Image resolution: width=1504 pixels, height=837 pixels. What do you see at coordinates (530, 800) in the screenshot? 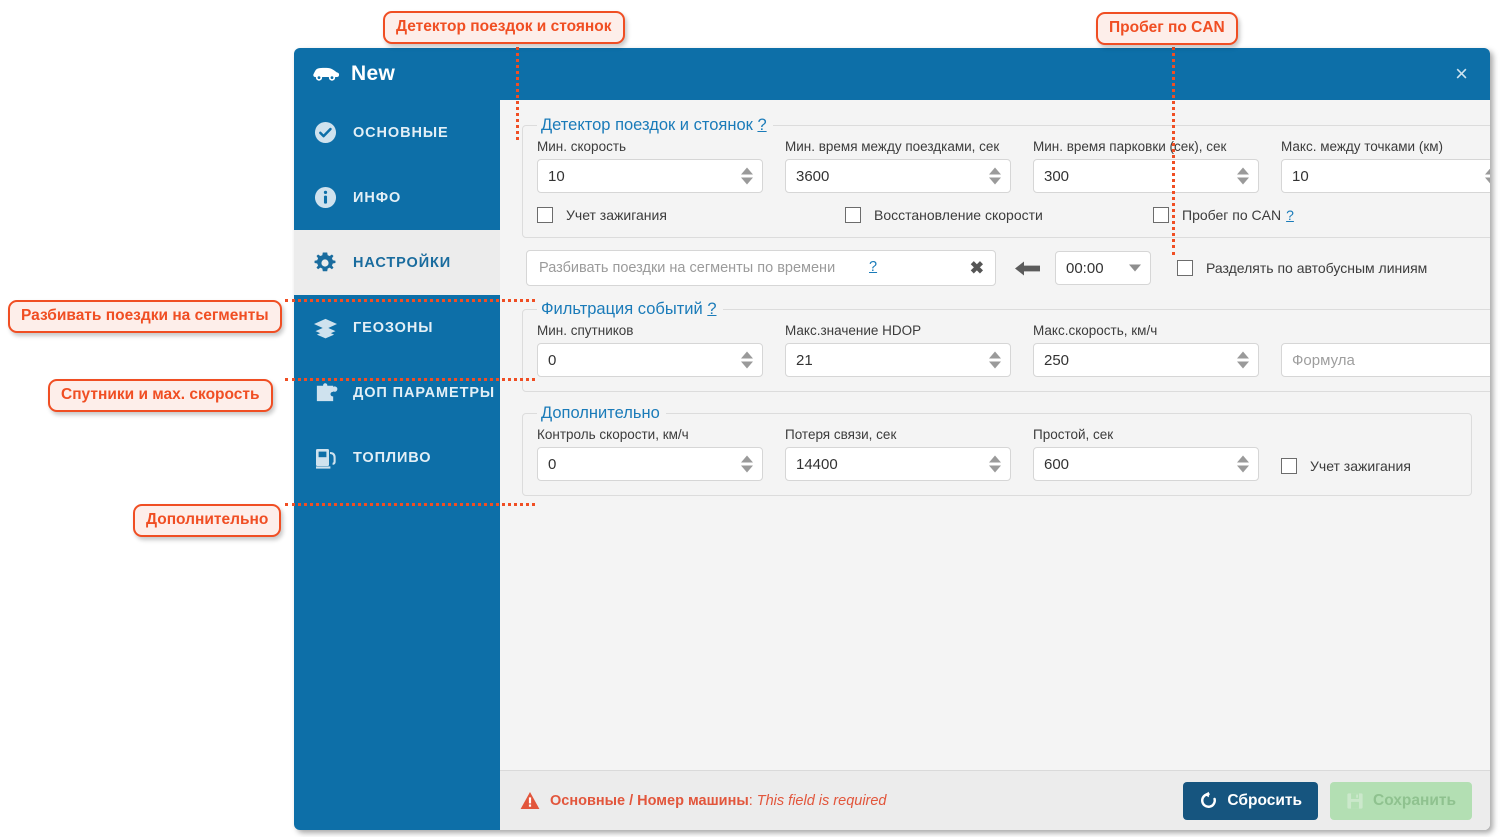
I see `warning-triangle-icon` at bounding box center [530, 800].